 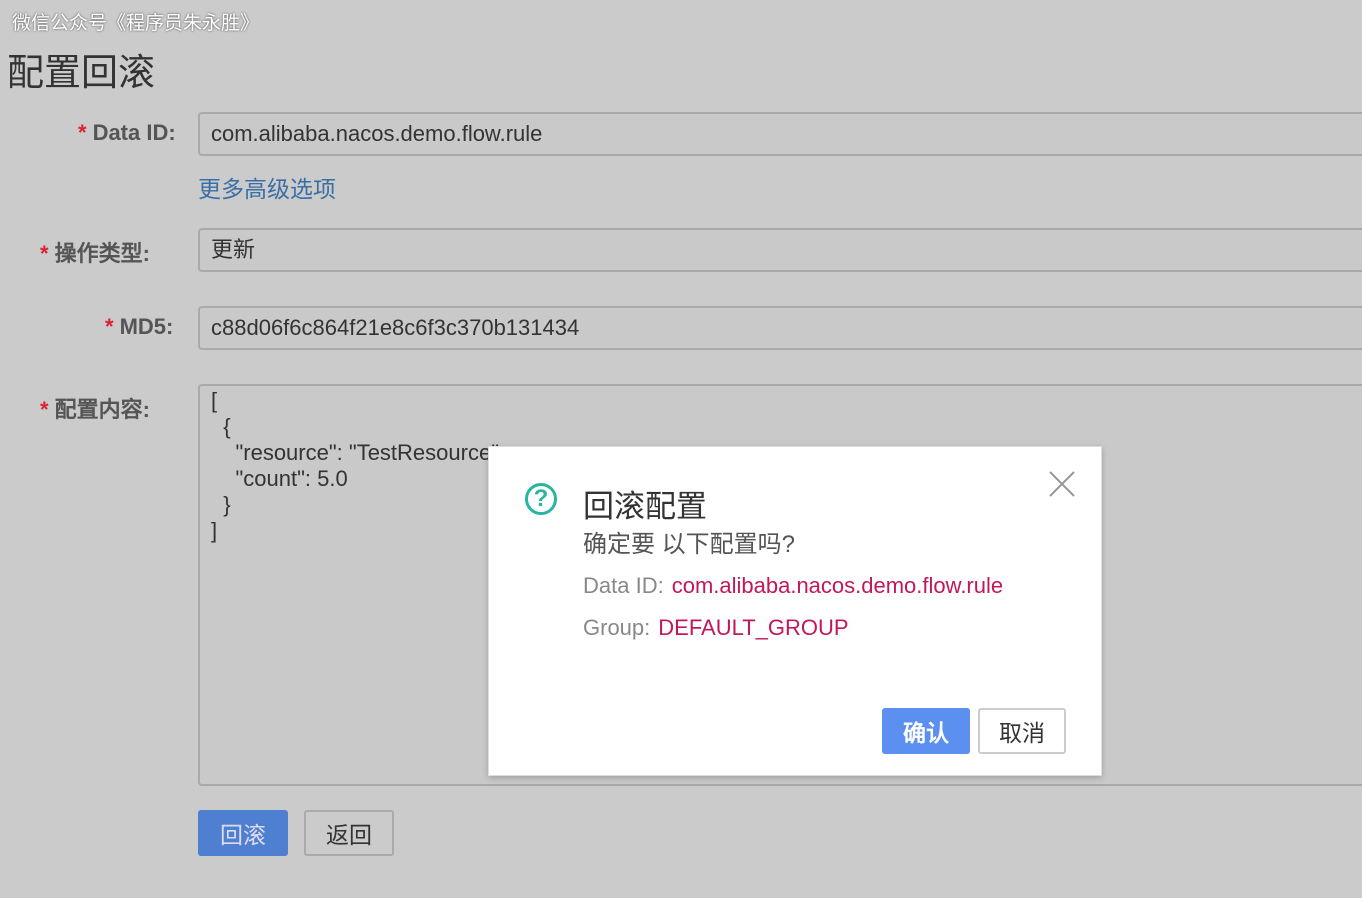 What do you see at coordinates (689, 544) in the screenshot?
I see `dialog-message: 确定要 以下配置吗?` at bounding box center [689, 544].